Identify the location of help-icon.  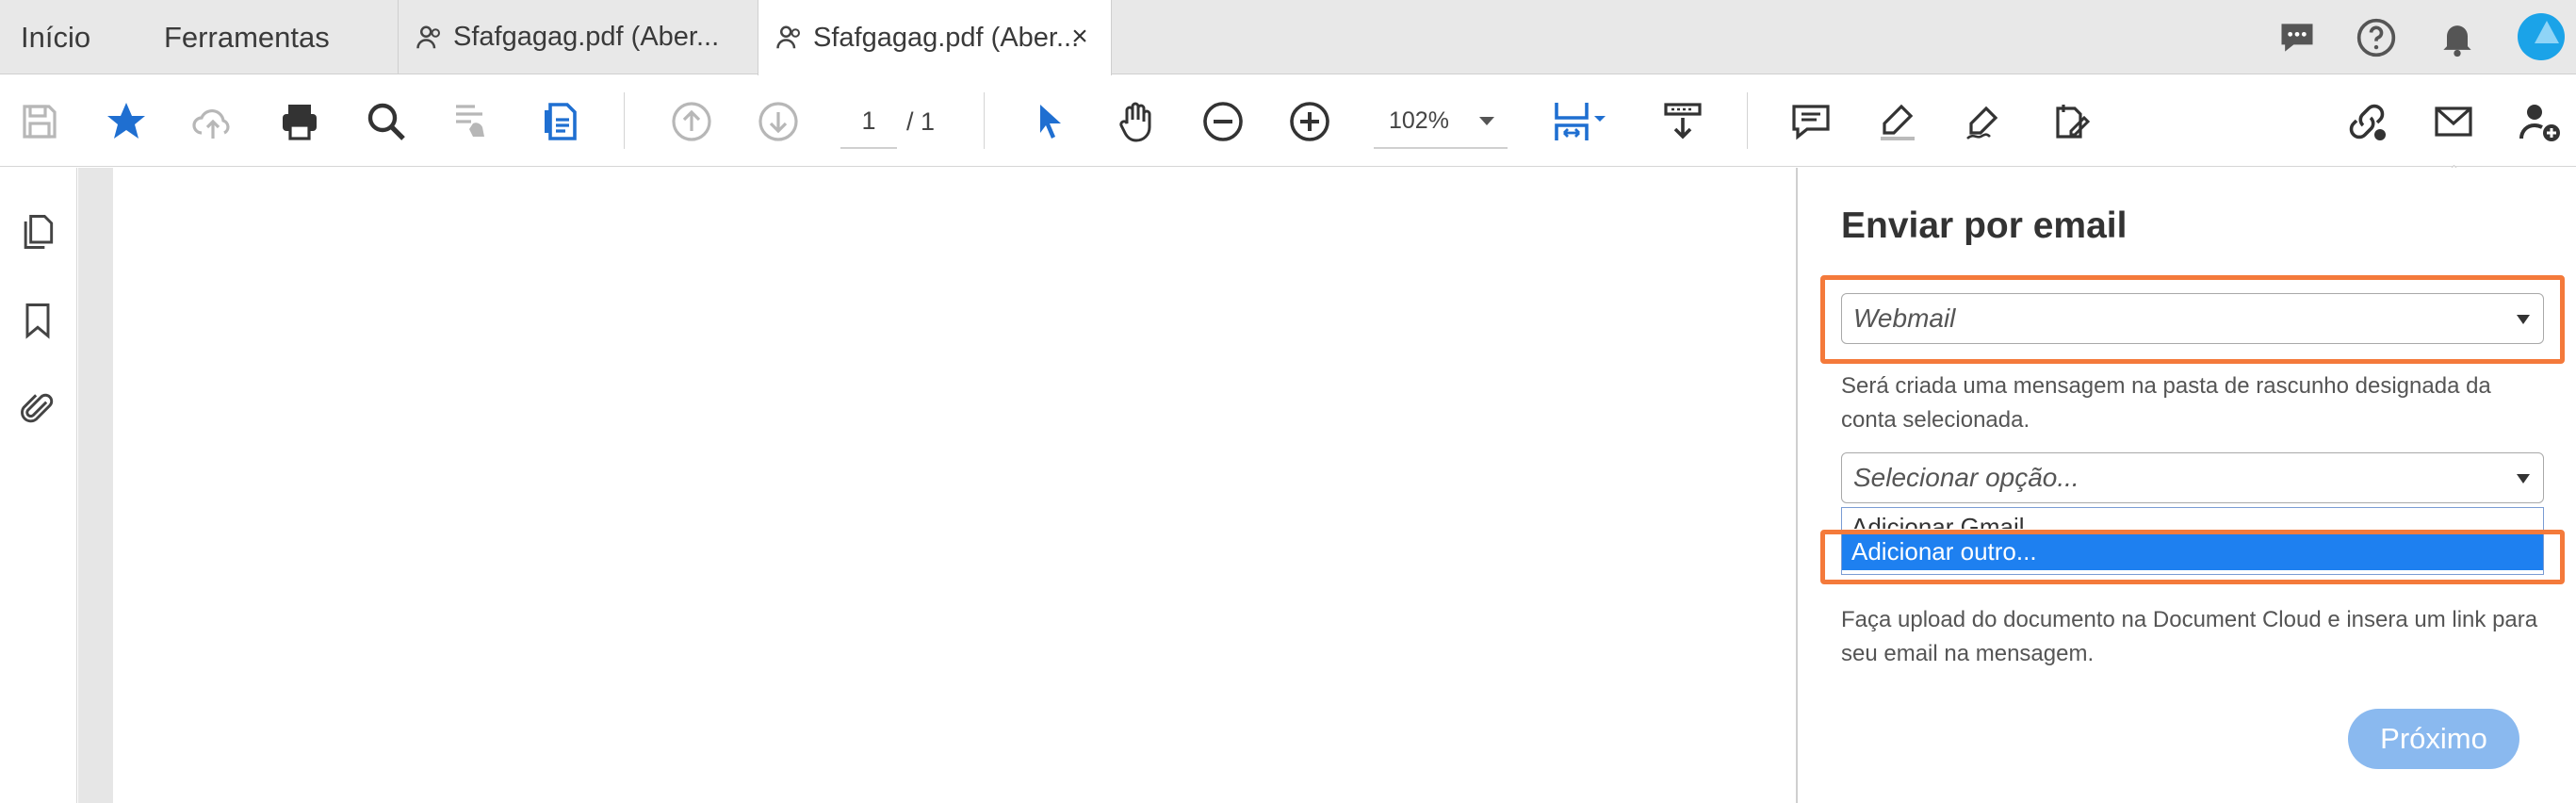
(2376, 37).